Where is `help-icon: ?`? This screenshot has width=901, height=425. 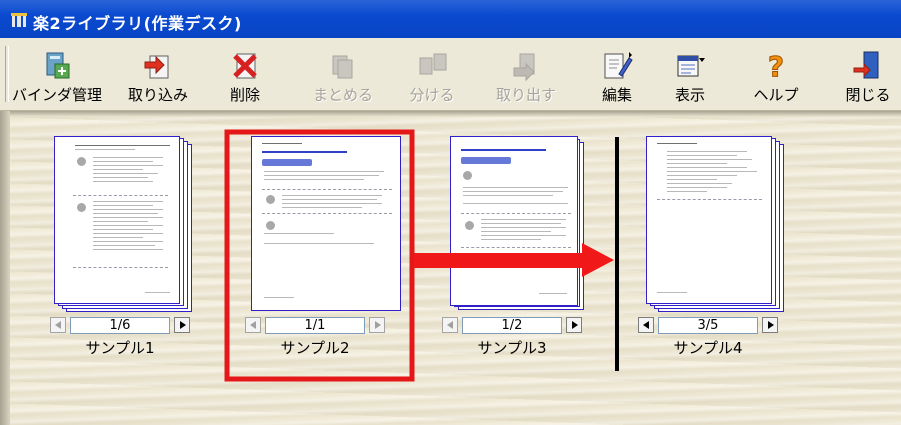
help-icon: ? is located at coordinates (775, 66).